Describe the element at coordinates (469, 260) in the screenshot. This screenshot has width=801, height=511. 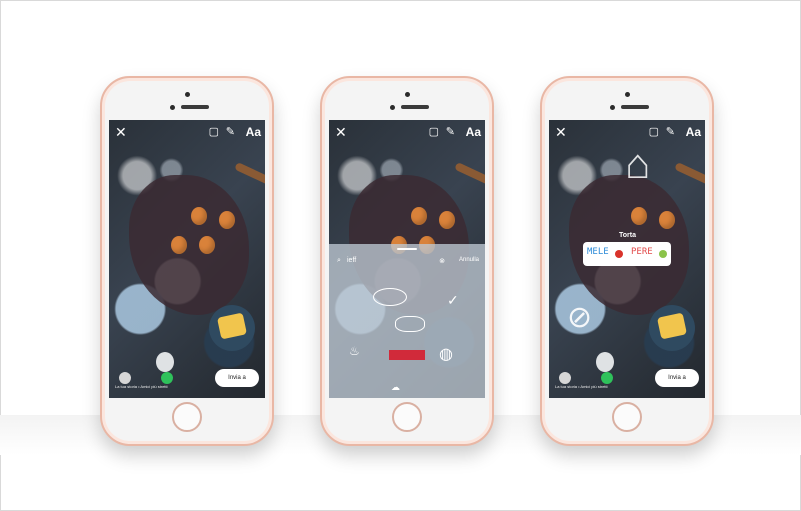
I see `cancel-button: Annulla` at that location.